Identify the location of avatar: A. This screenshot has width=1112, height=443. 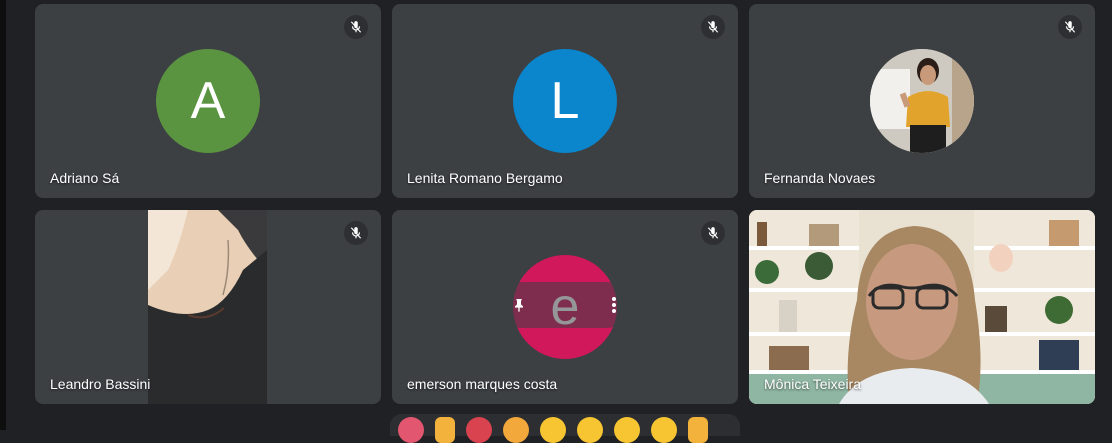
(208, 101).